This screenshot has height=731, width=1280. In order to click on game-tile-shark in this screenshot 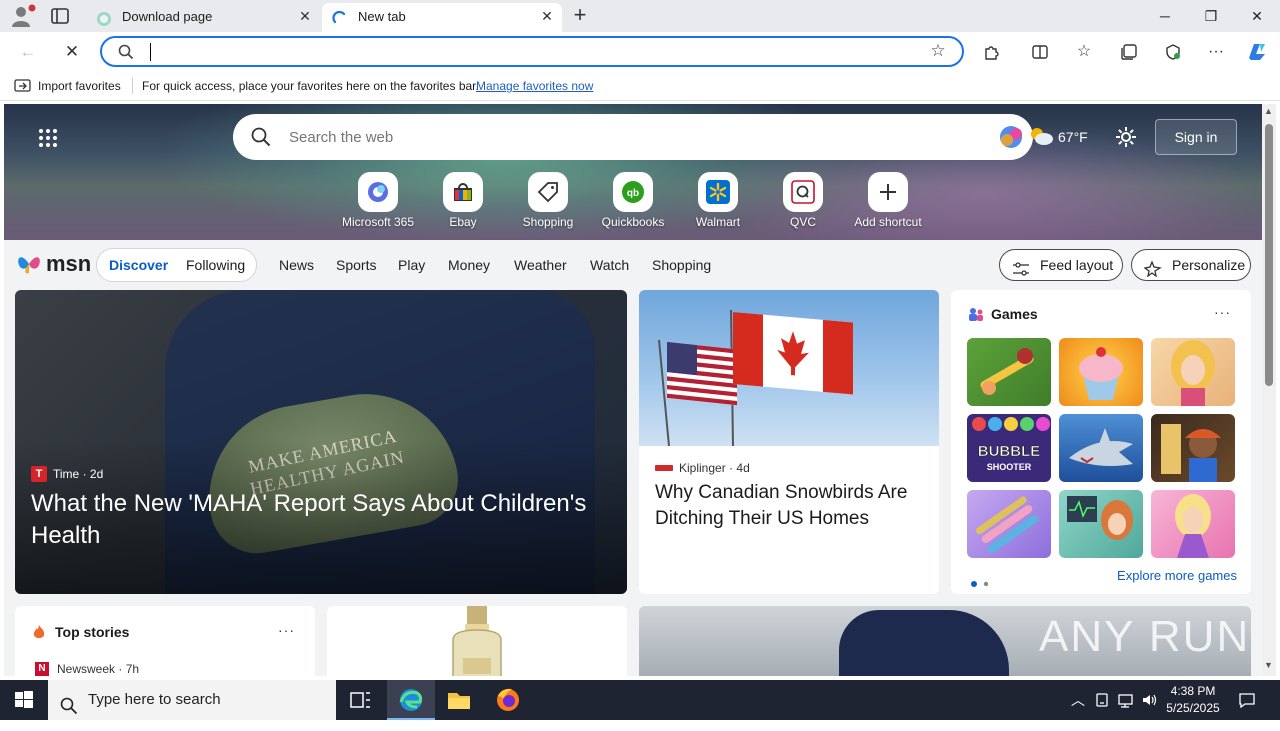, I will do `click(1101, 448)`.